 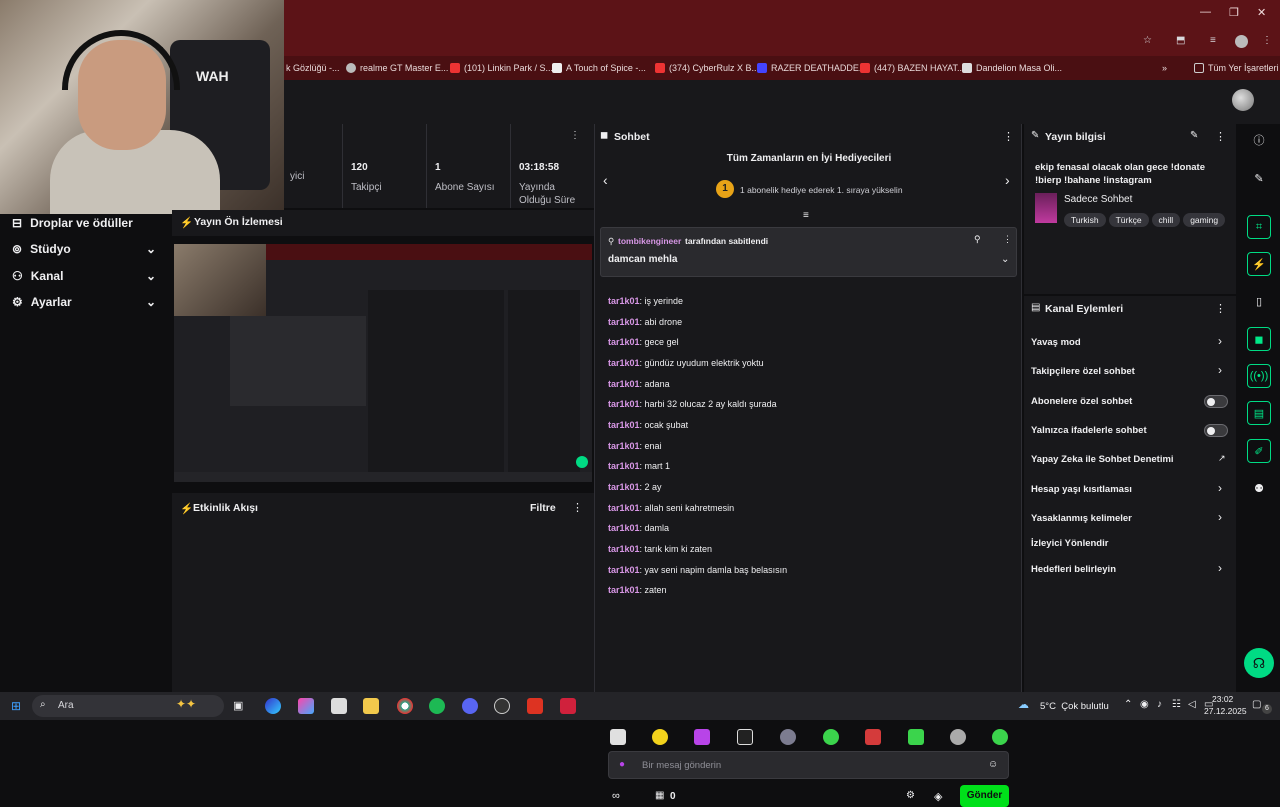 I want to click on all-bookmarks: Tüm Yer İşaretleri, so click(x=1236, y=68).